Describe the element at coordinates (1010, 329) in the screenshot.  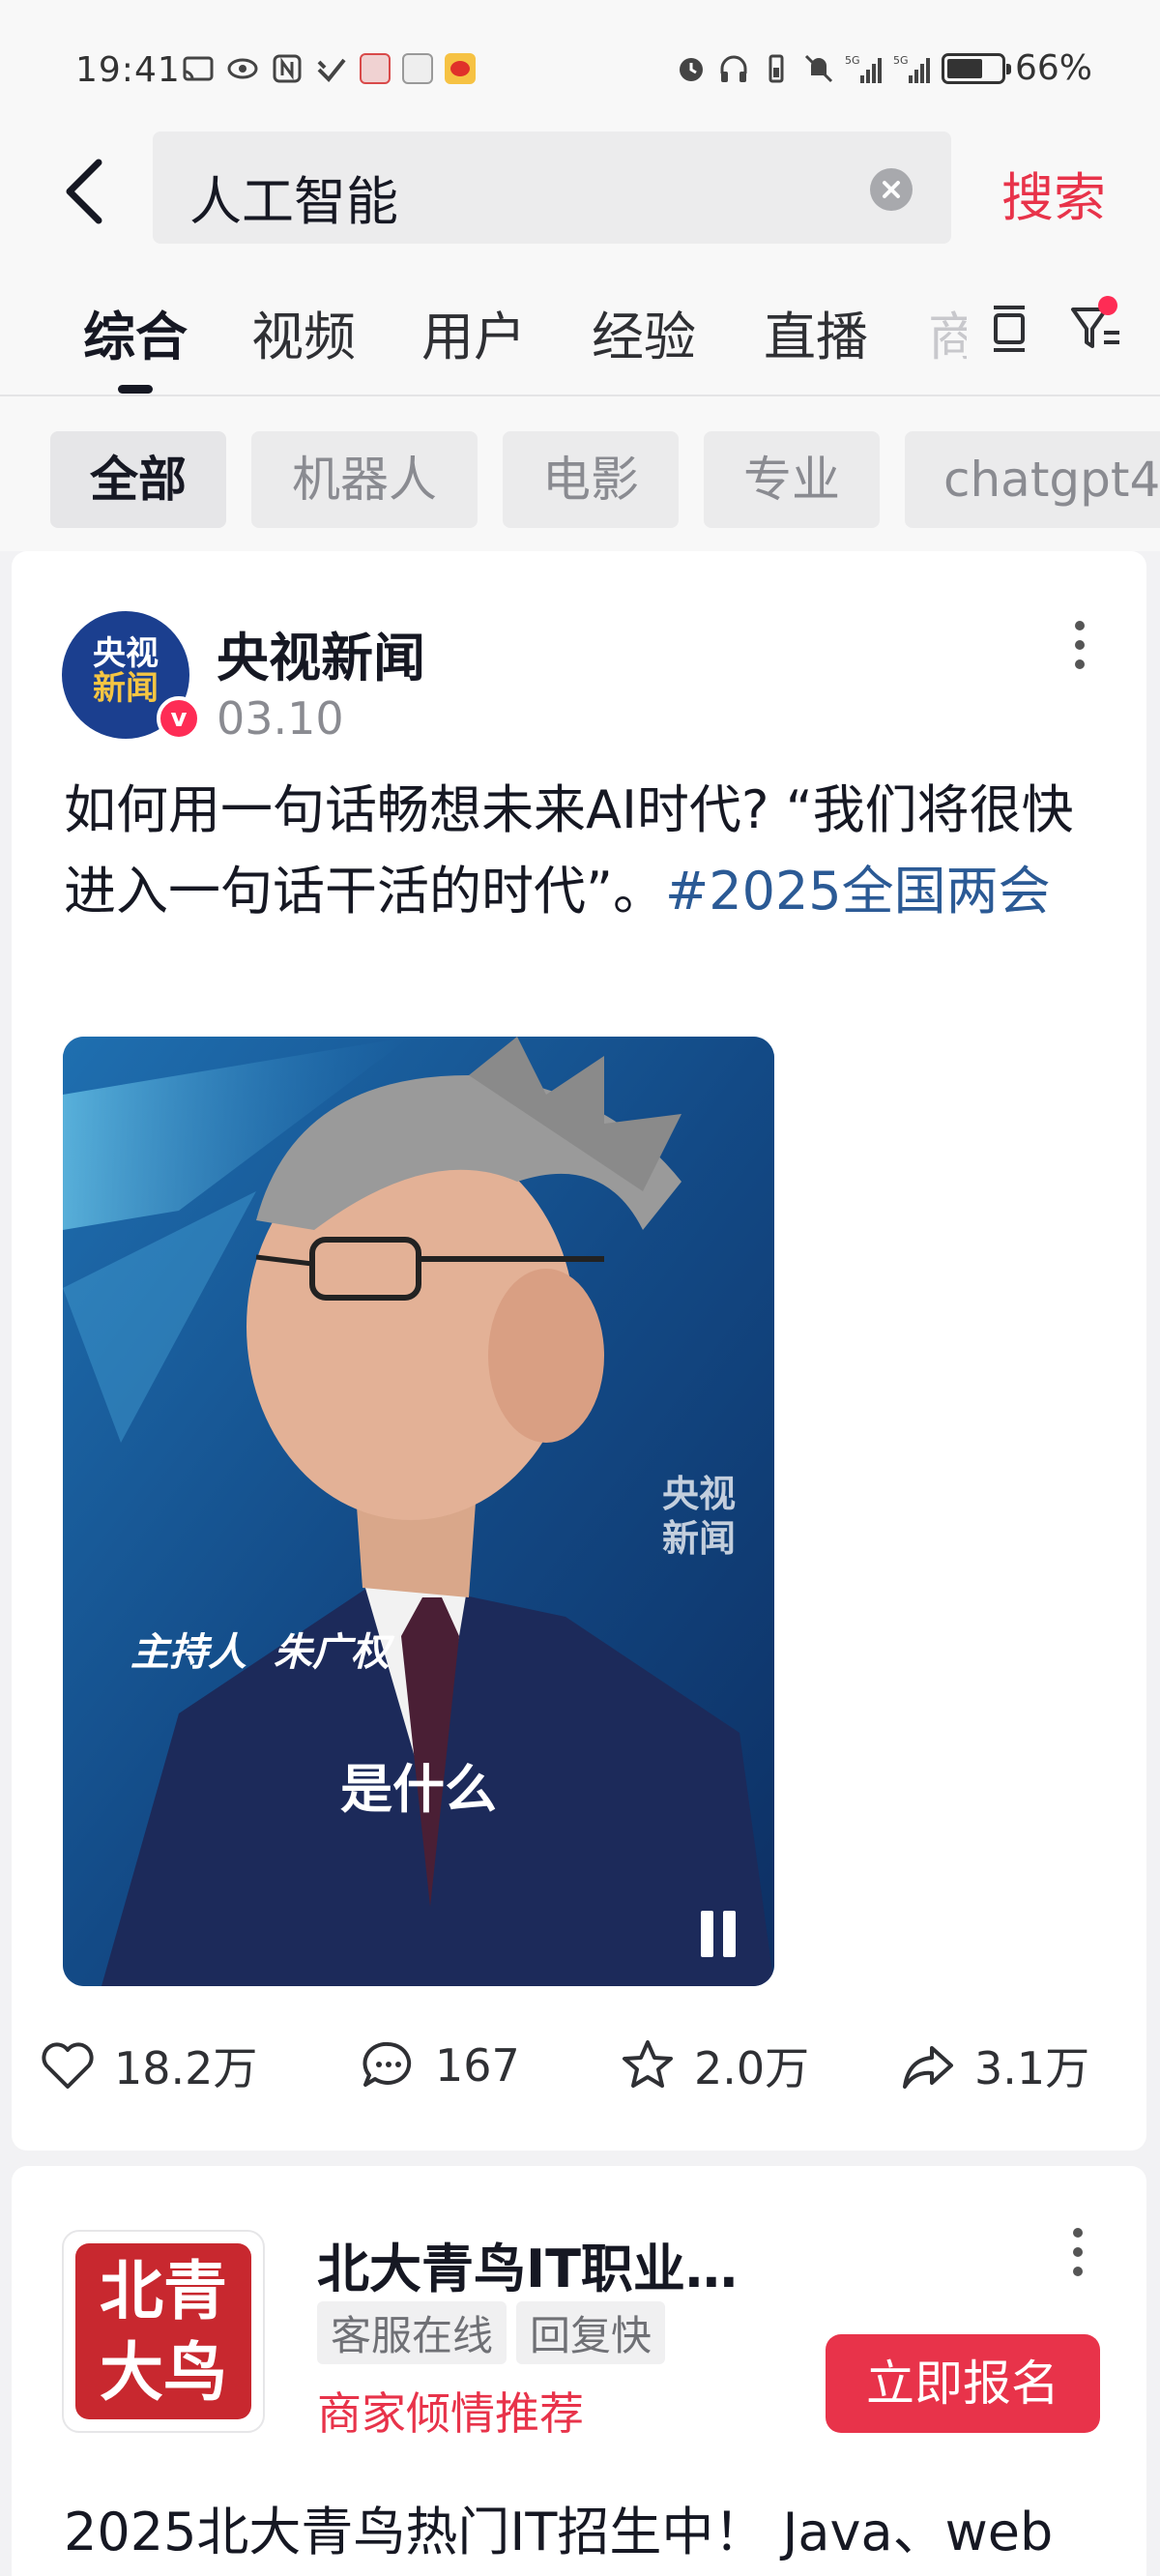
I see `layout-toggle-icon` at that location.